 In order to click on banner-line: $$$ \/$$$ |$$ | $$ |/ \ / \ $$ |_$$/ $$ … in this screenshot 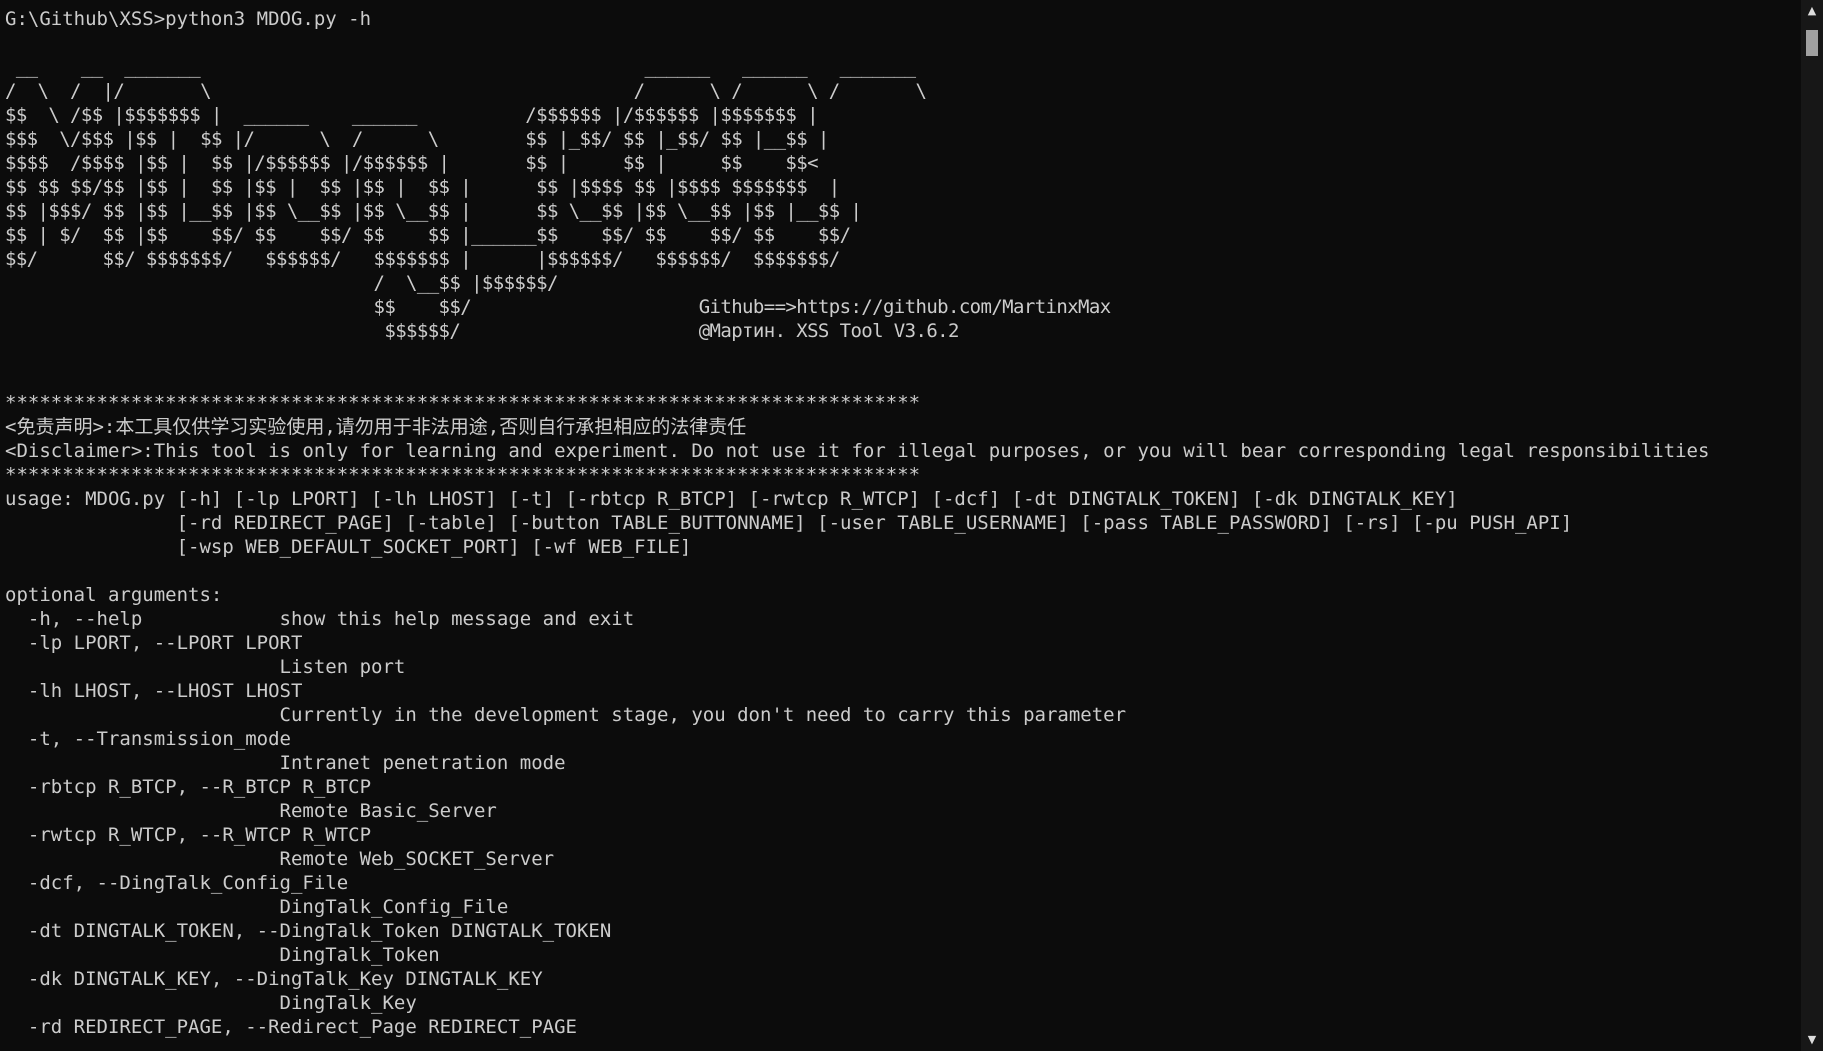, I will do `click(417, 139)`.